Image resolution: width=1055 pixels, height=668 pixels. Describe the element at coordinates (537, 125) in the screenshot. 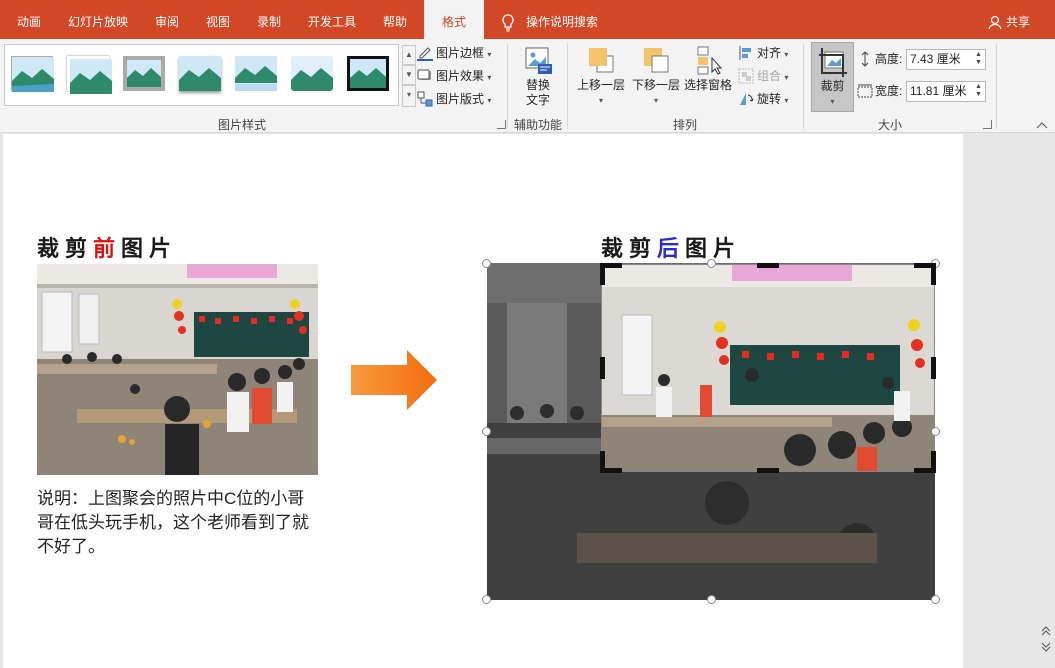

I see `accessibility-group-label: 辅助功能` at that location.